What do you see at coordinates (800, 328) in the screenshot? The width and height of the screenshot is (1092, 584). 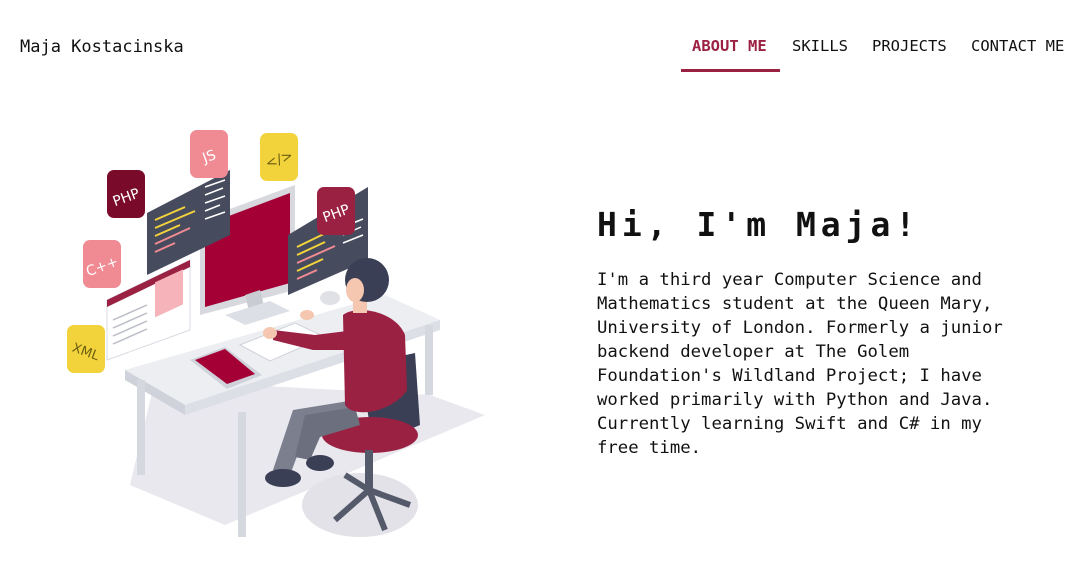 I see `bio-line: University of London. Formerly a junior` at bounding box center [800, 328].